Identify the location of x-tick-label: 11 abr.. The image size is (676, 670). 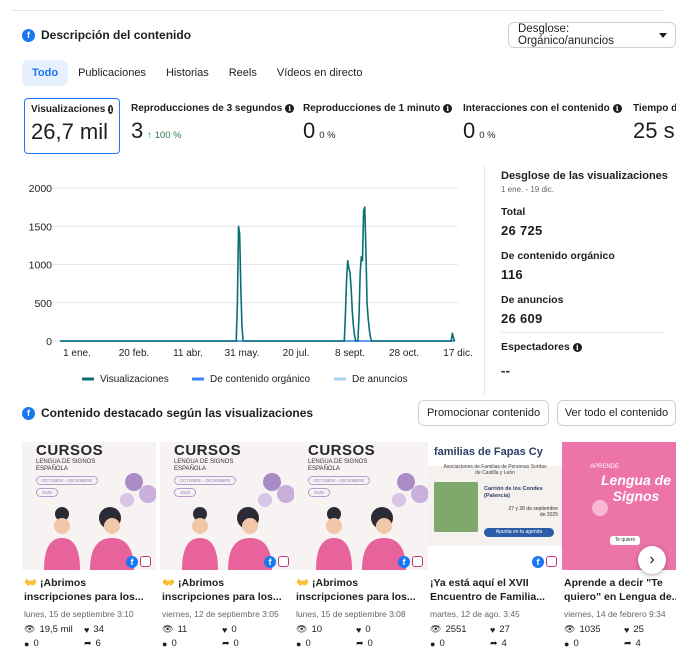
(188, 353).